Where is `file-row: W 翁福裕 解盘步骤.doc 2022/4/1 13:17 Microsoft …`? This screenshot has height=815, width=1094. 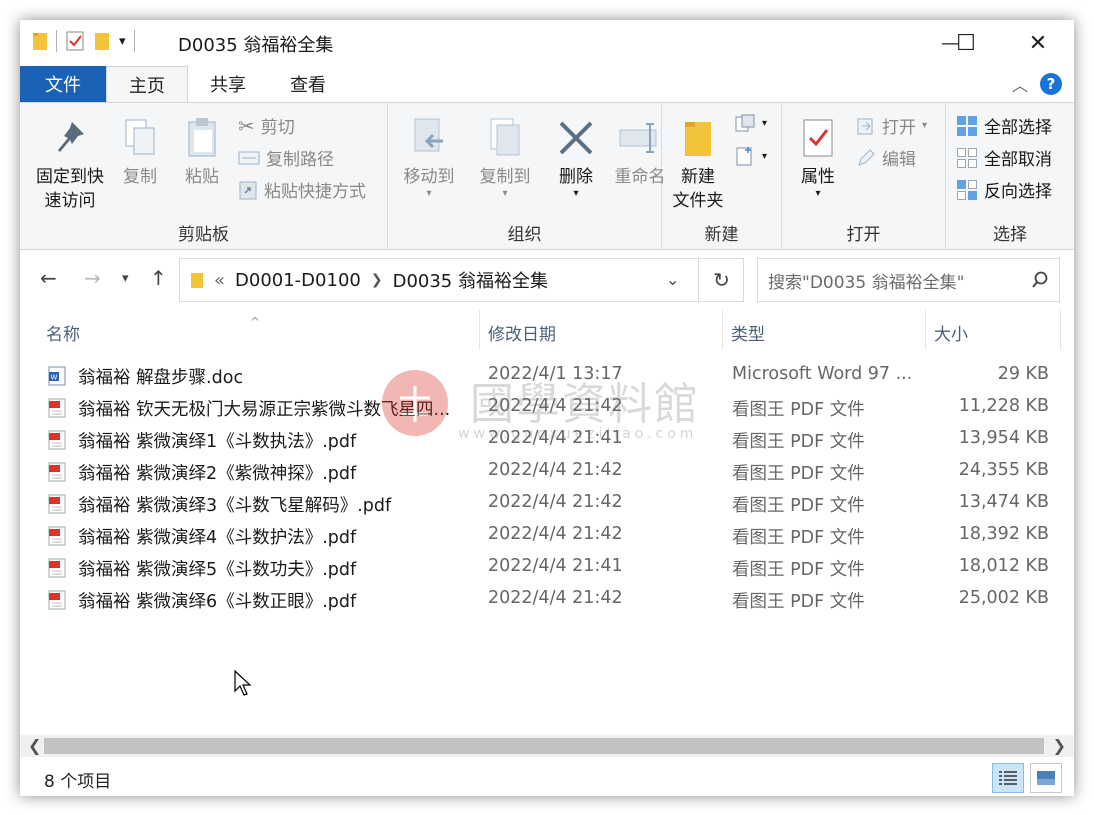
file-row: W 翁福裕 解盘步骤.doc 2022/4/1 13:17 Microsoft … is located at coordinates (547, 376).